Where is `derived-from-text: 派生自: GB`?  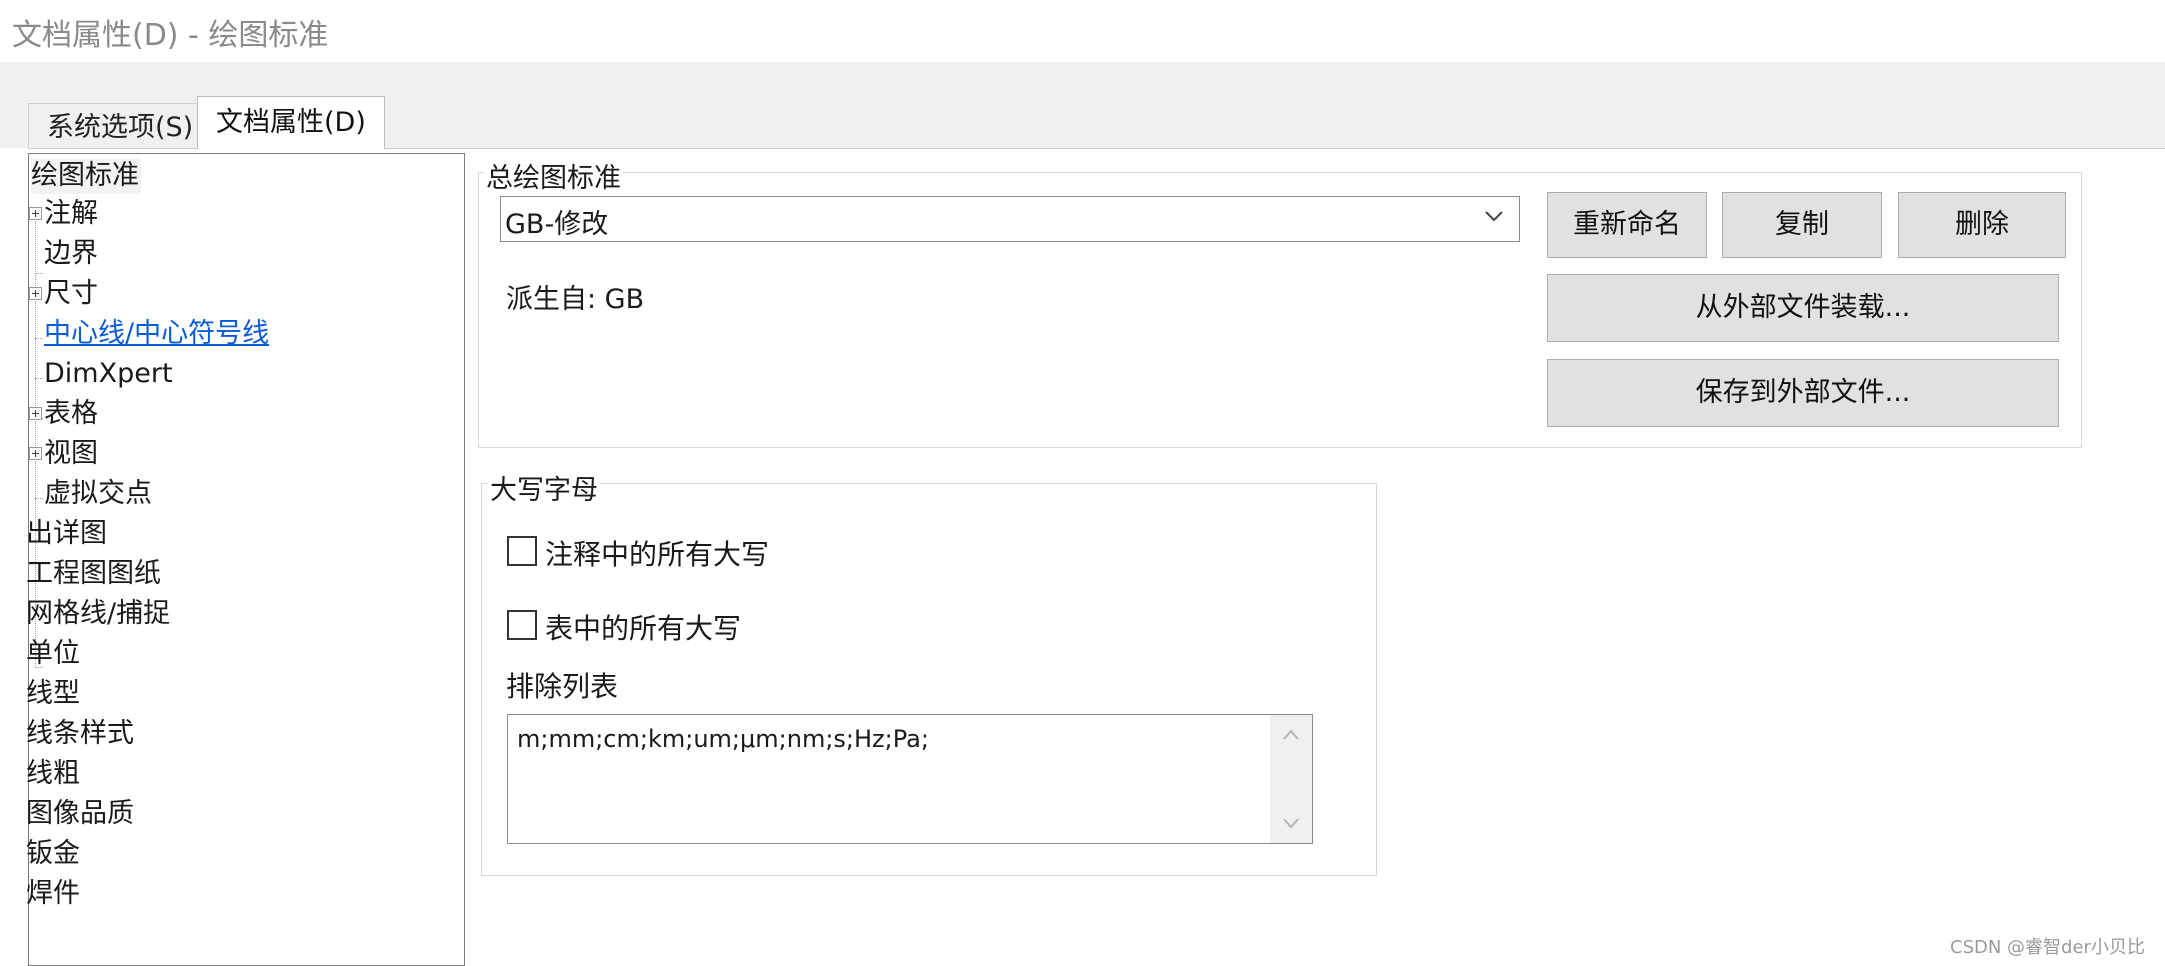
derived-from-text: 派生自: GB is located at coordinates (575, 299).